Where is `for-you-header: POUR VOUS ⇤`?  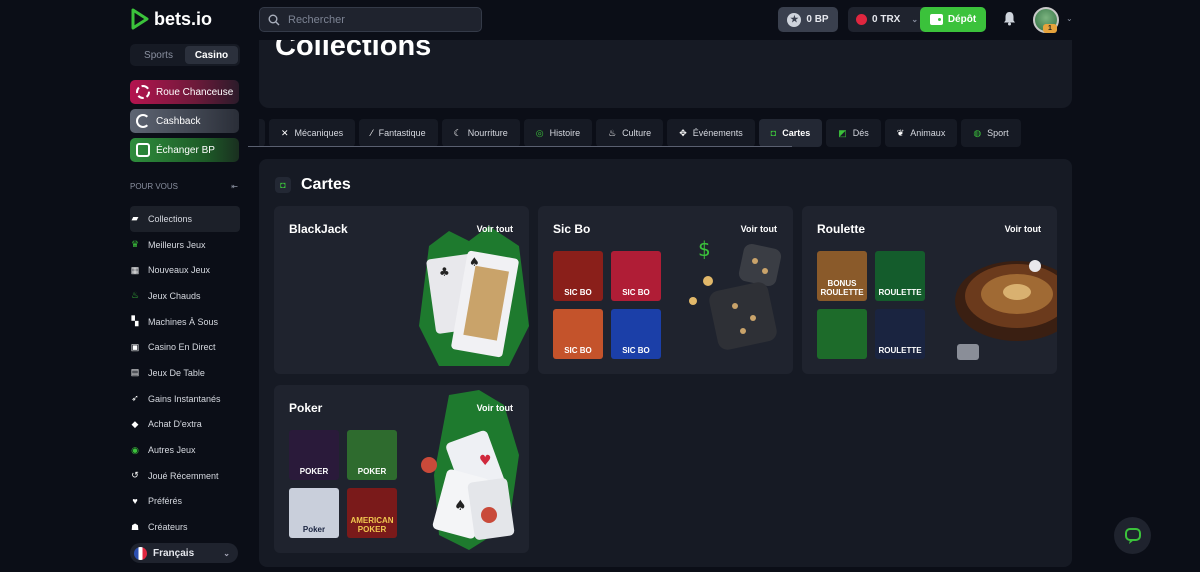
for-you-header: POUR VOUS ⇤ is located at coordinates (184, 186).